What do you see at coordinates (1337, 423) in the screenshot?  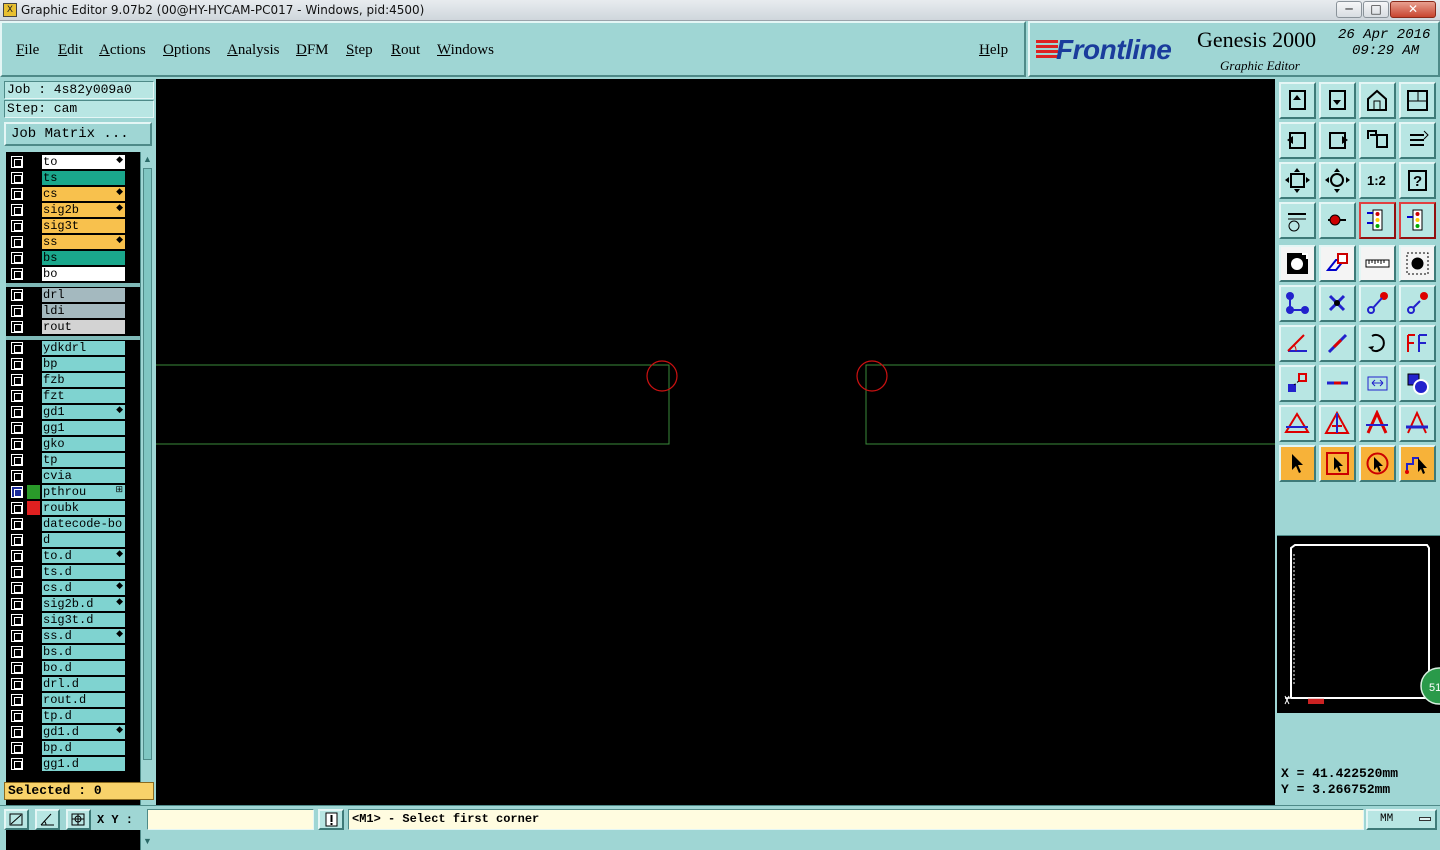 I see `triangle-a-icon` at bounding box center [1337, 423].